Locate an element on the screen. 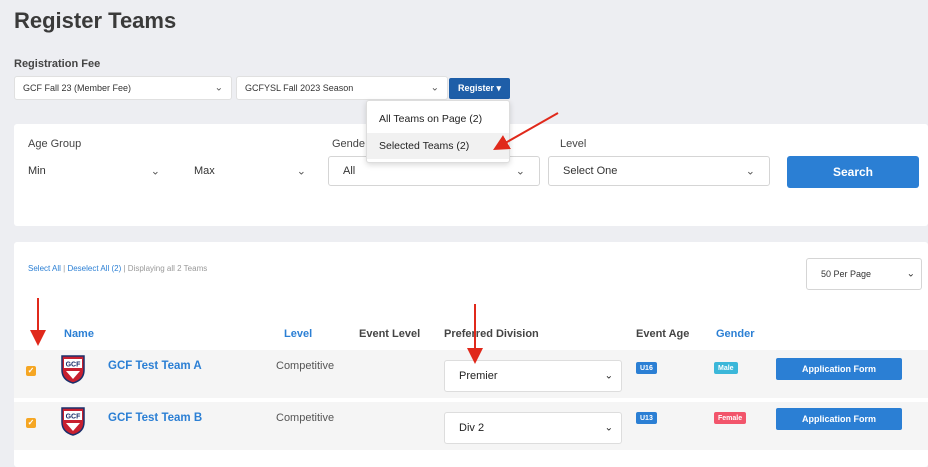  arrow-to-selected-teams is located at coordinates (526, 131).